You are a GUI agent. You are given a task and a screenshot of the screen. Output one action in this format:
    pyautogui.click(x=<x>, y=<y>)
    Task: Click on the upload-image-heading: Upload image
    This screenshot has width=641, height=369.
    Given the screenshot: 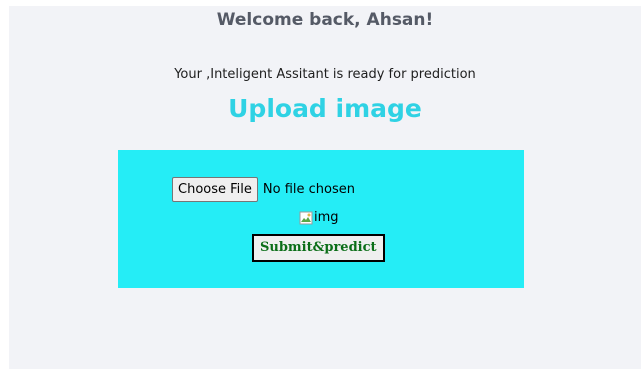 What is the action you would take?
    pyautogui.click(x=325, y=108)
    